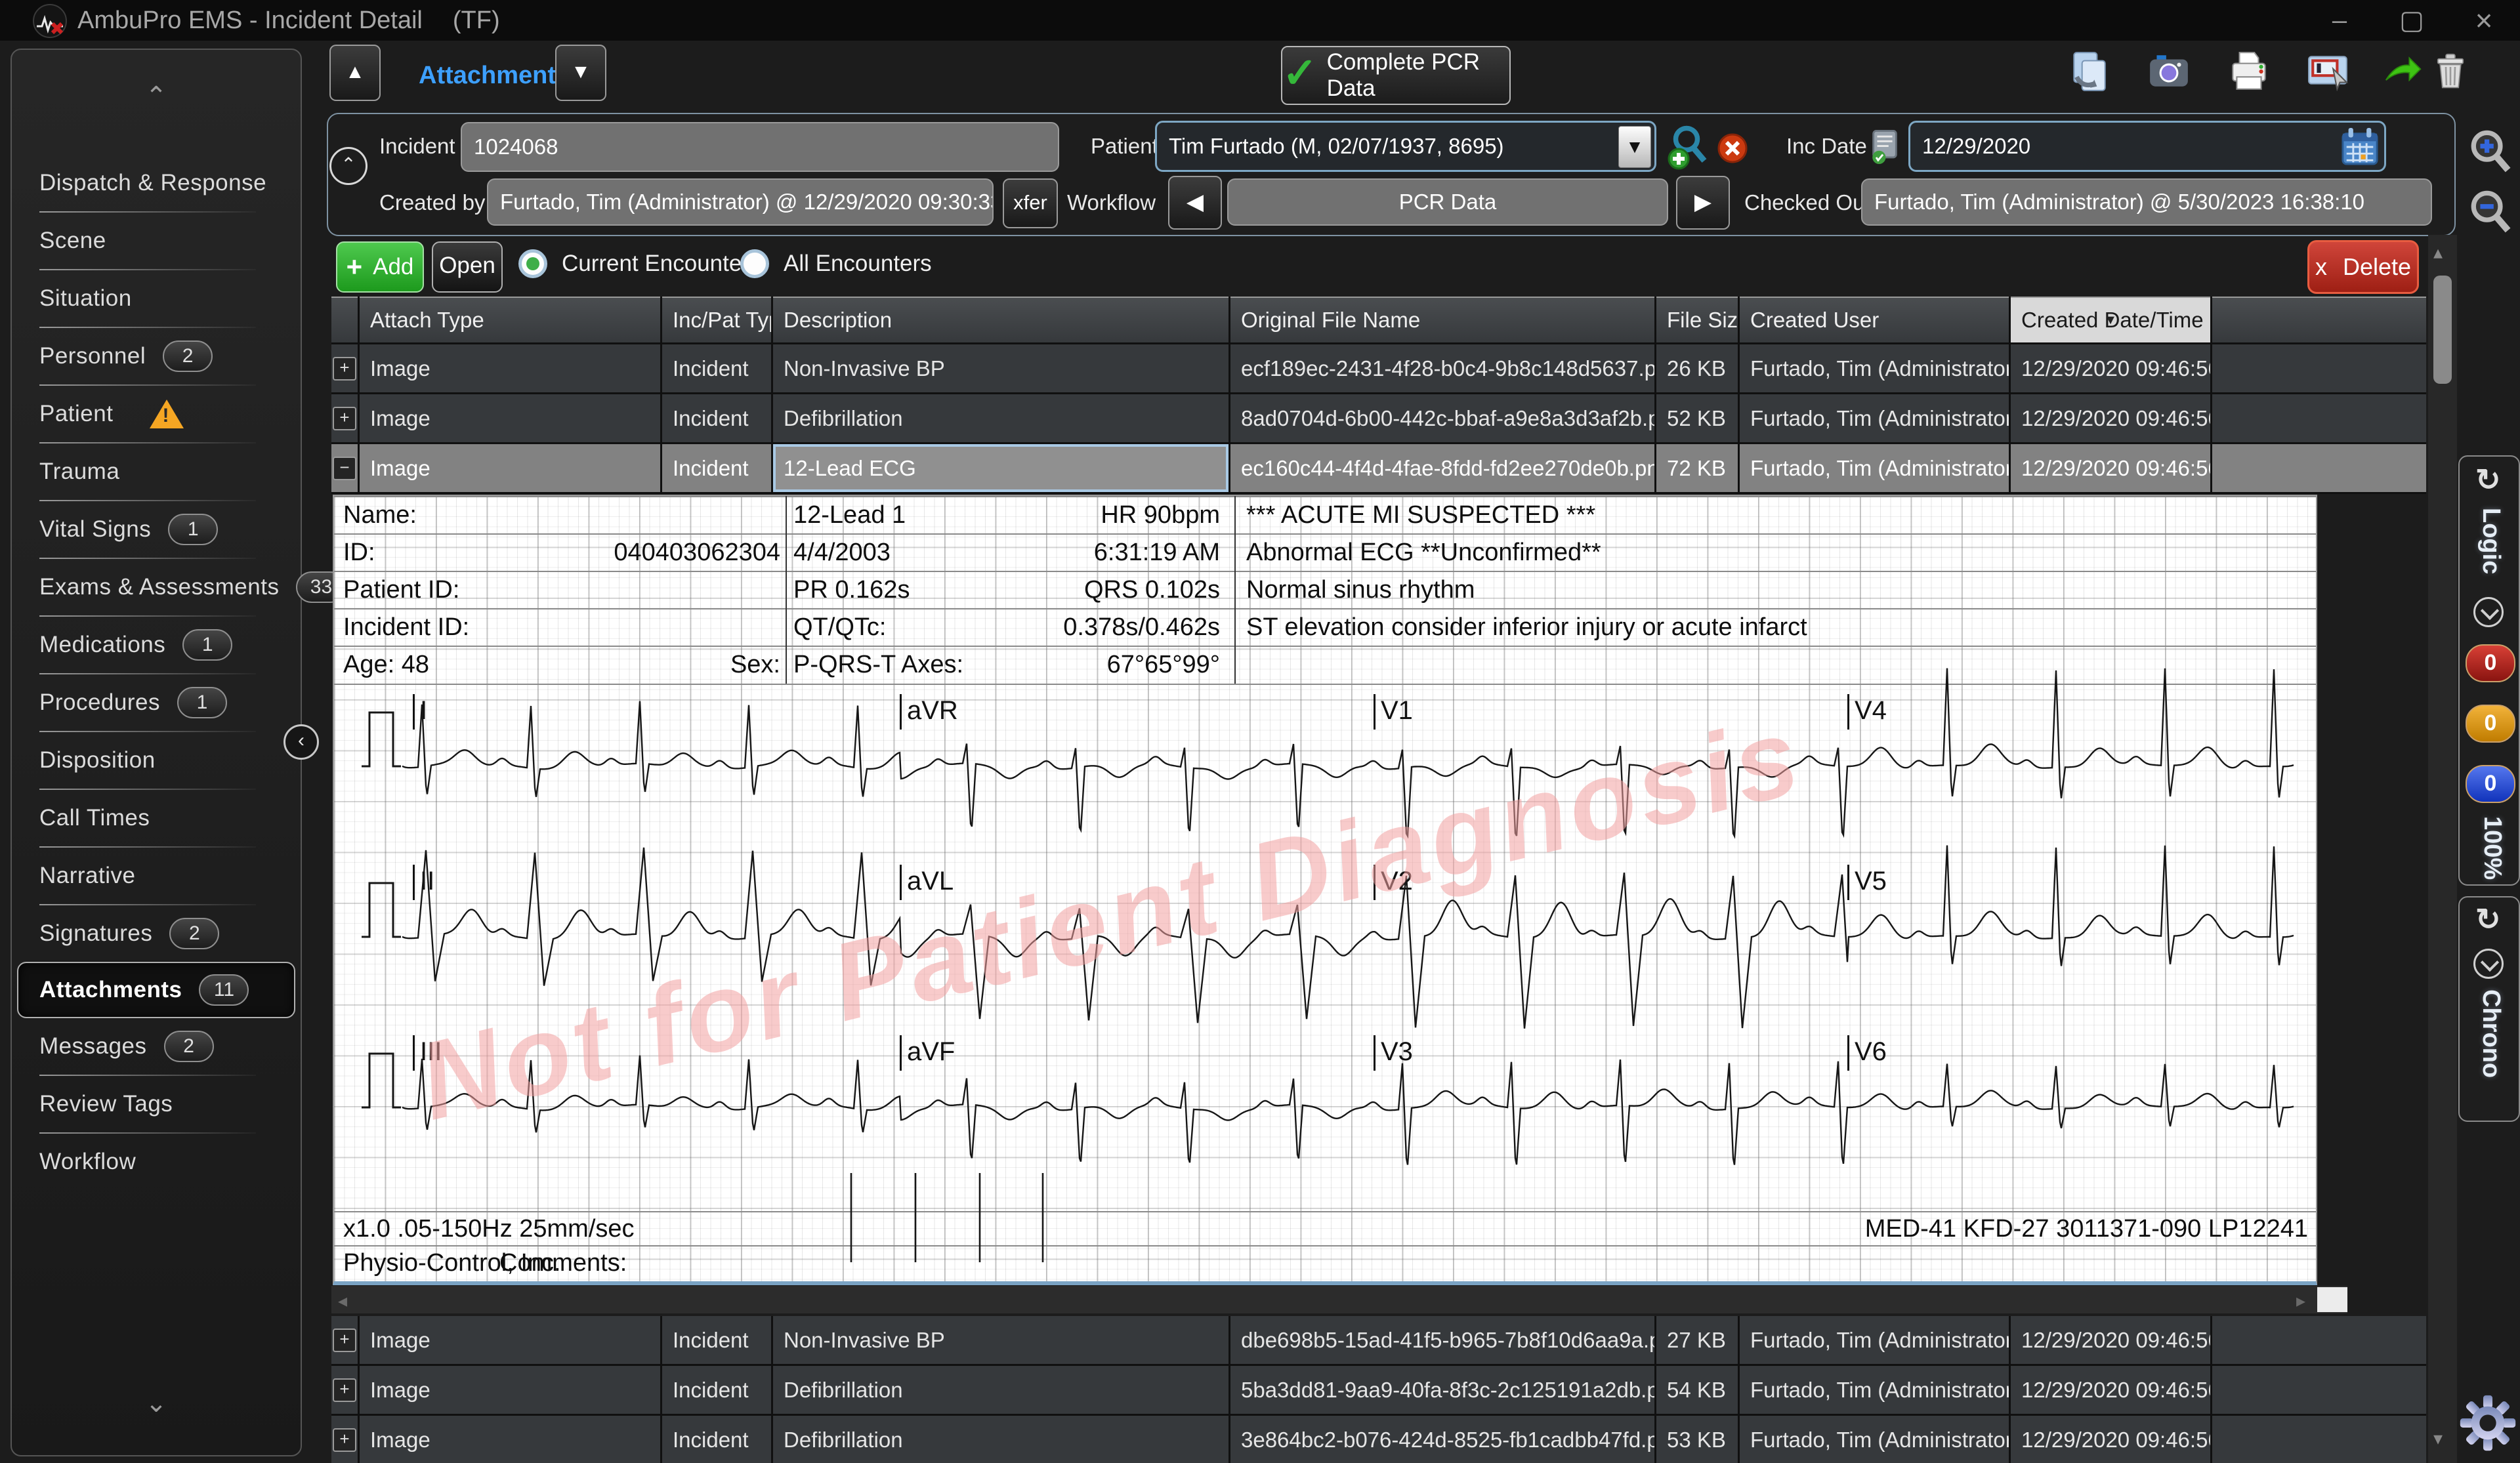  Describe the element at coordinates (2488, 964) in the screenshot. I see `chrono-expand-icon` at that location.